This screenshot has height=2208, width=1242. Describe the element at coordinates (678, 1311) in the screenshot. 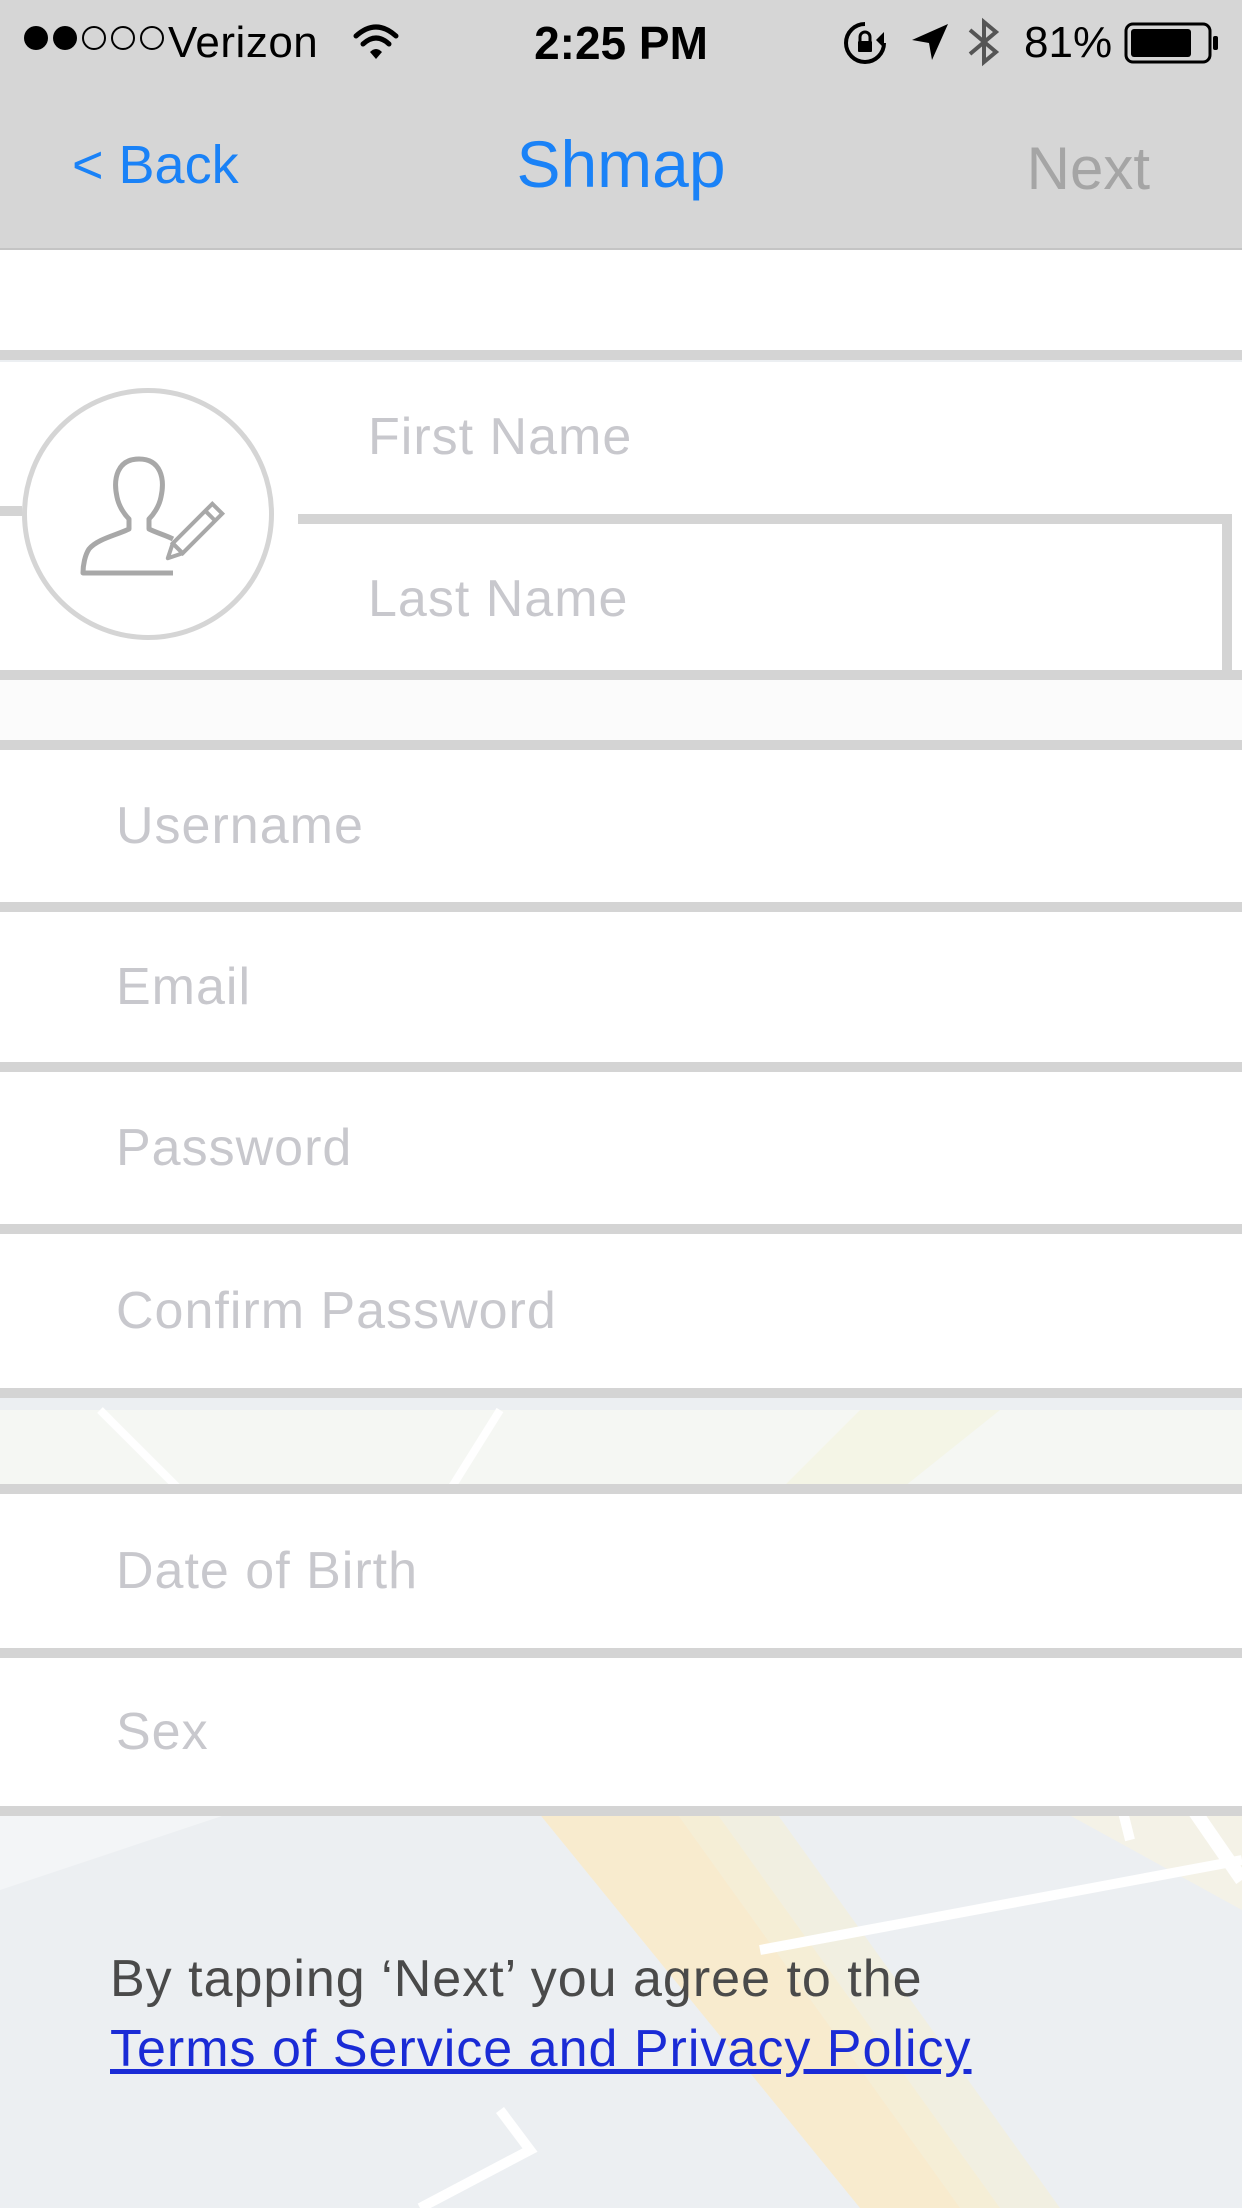

I see `confirm-password-input` at that location.